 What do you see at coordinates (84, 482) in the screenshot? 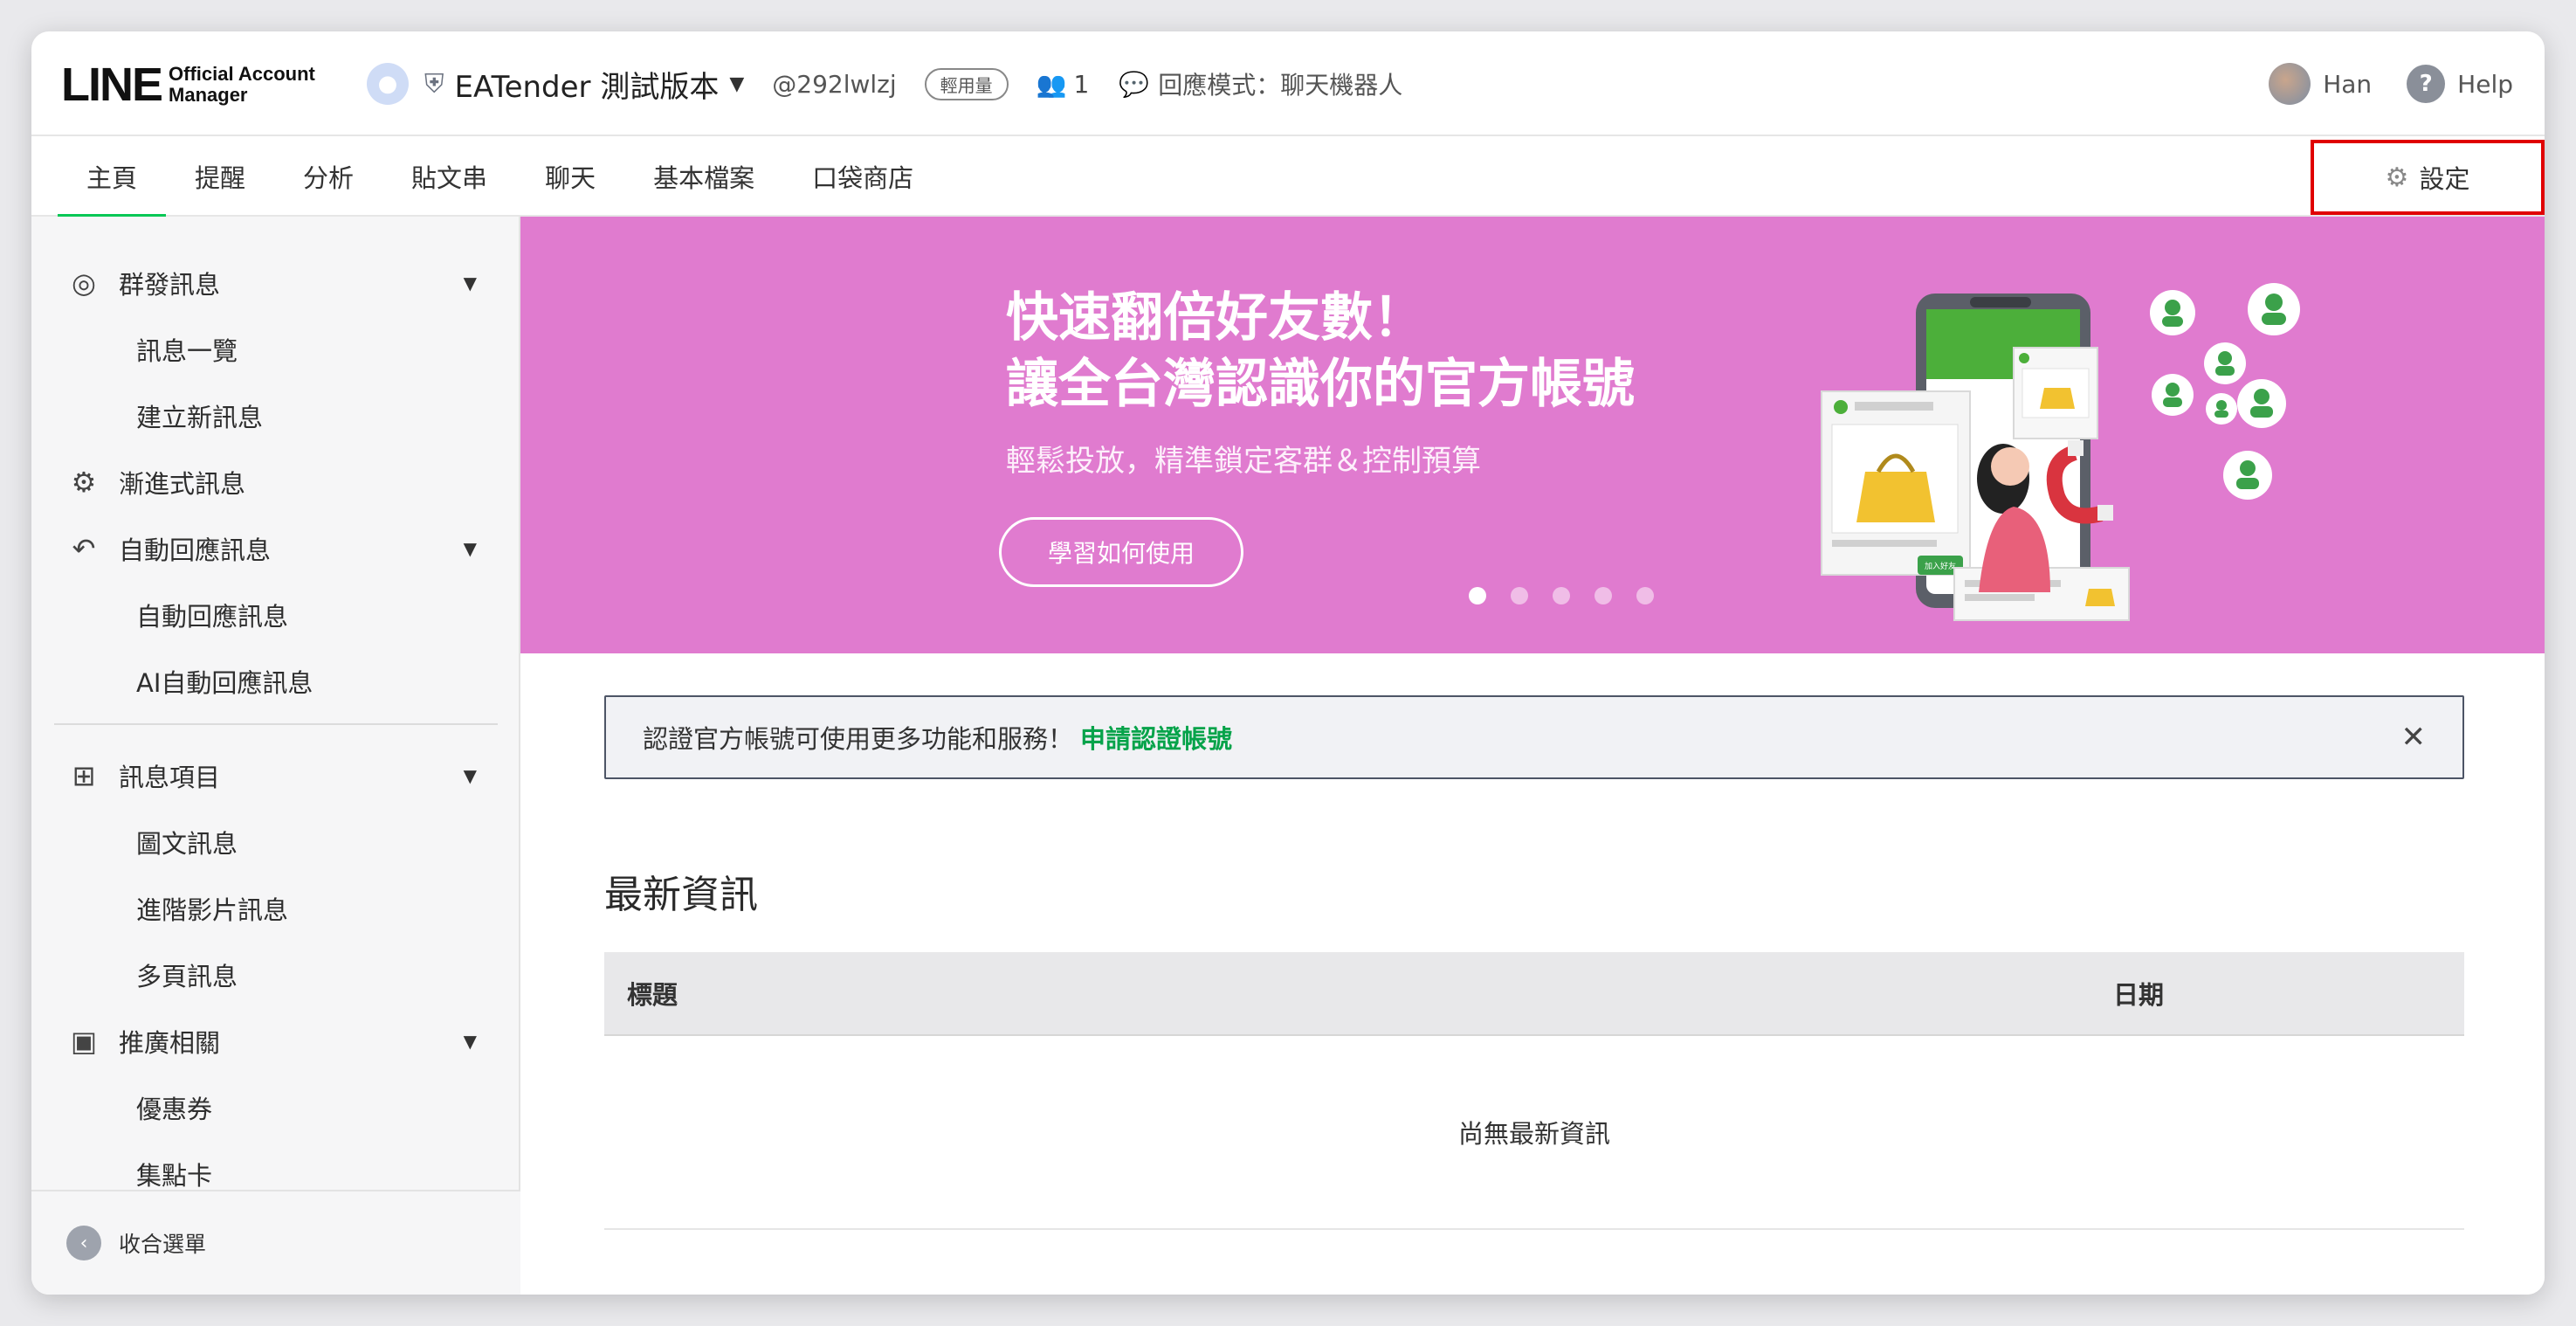
I see `flow-tree-icon: ⚙` at bounding box center [84, 482].